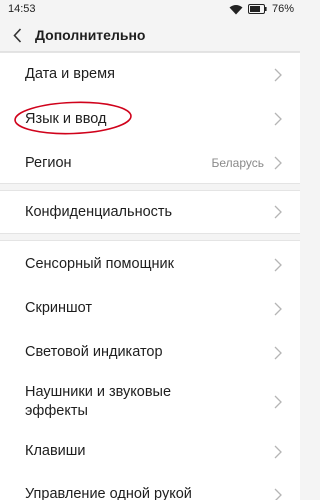 This screenshot has width=320, height=500. I want to click on item-label-line2: эффекты, so click(56, 411).